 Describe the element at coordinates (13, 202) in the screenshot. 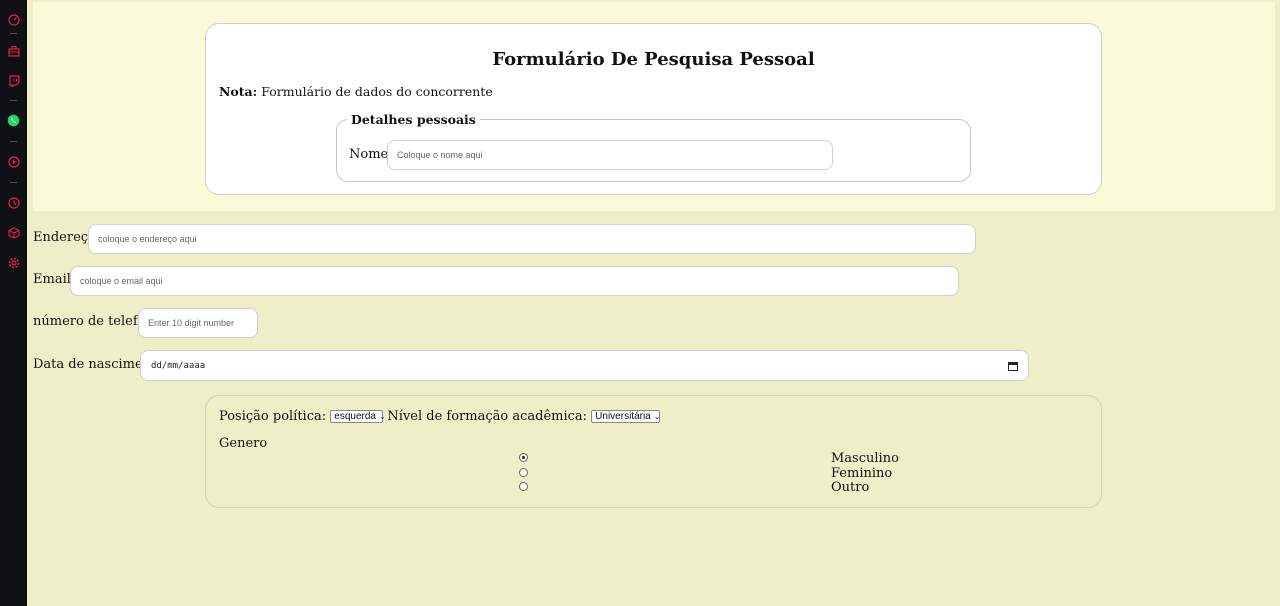

I see `clock-icon` at that location.